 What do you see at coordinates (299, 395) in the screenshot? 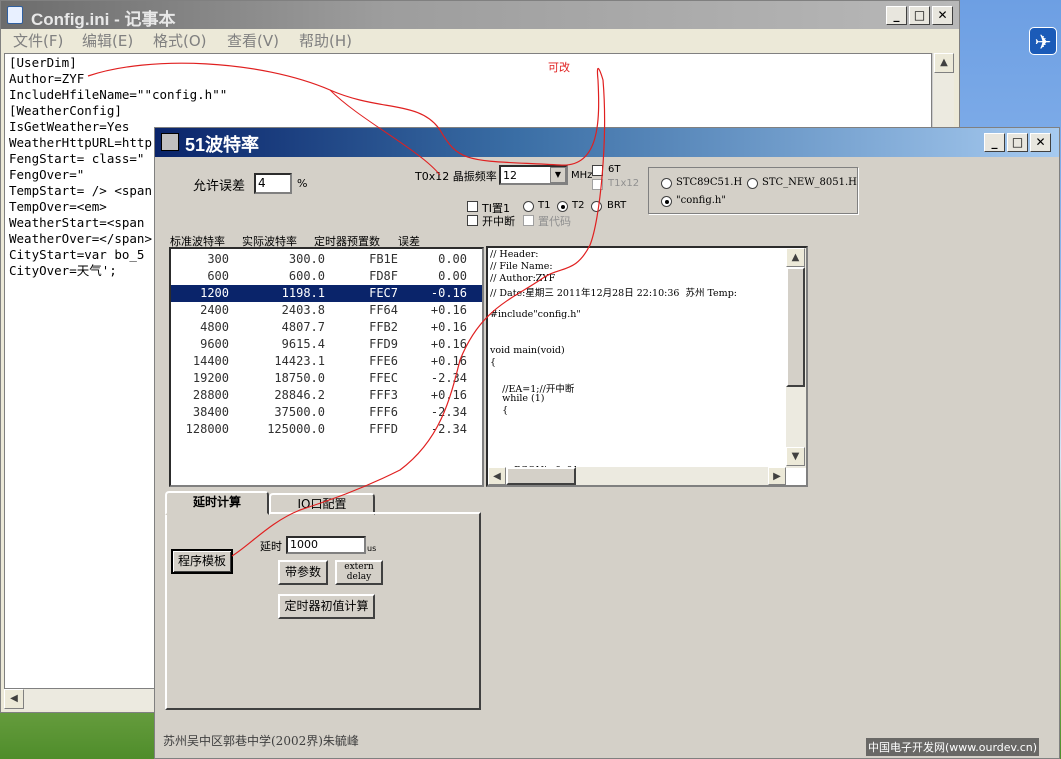
I see `cell-actual-baud: 28846.2` at bounding box center [299, 395].